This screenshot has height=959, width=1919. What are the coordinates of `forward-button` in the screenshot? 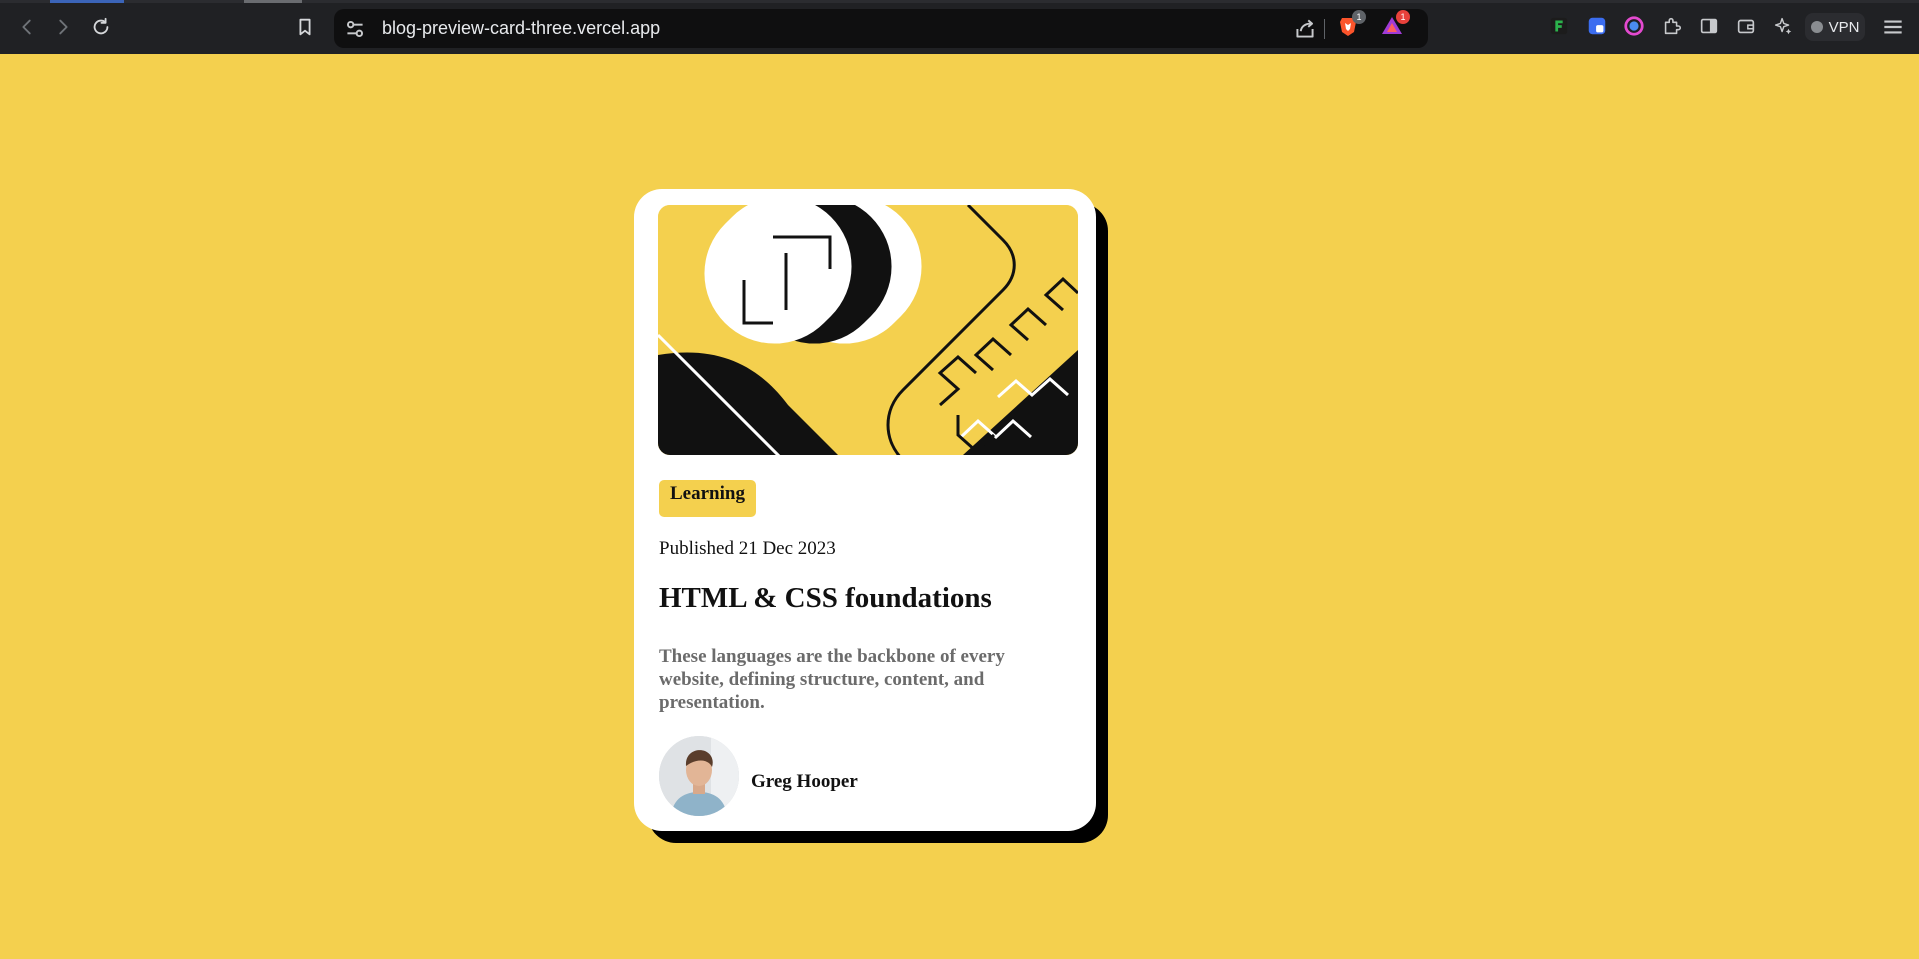 It's located at (63, 27).